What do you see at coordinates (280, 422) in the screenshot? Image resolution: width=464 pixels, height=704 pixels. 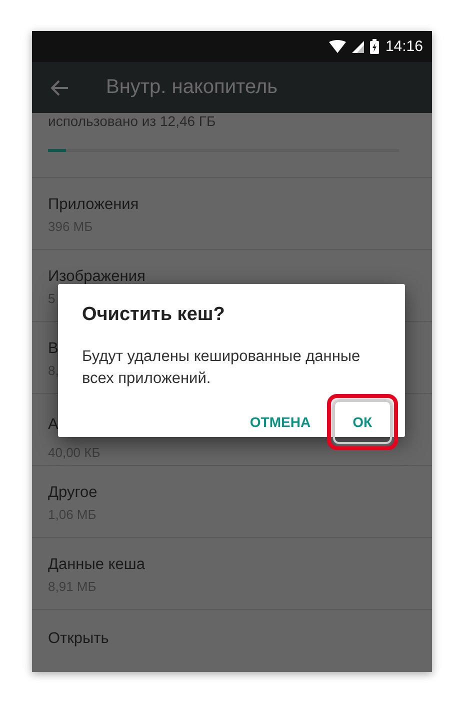 I see `cancel-button: ОТМЕНА` at bounding box center [280, 422].